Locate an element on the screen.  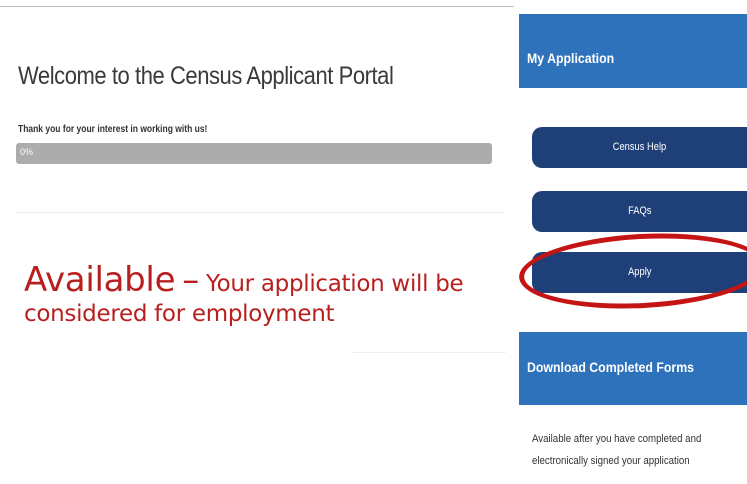
my-application-title: My Application is located at coordinates (571, 58).